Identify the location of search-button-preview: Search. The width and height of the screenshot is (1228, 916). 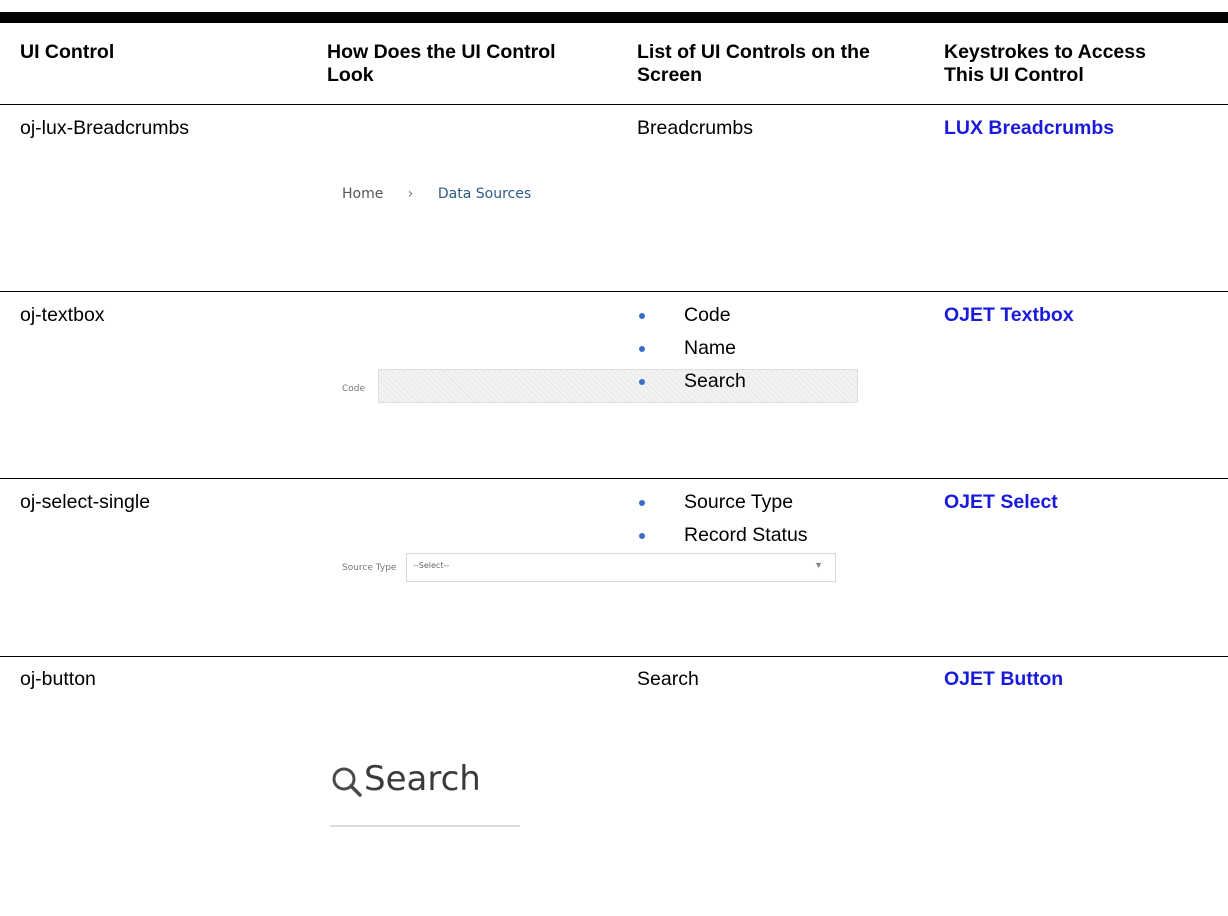
(425, 794).